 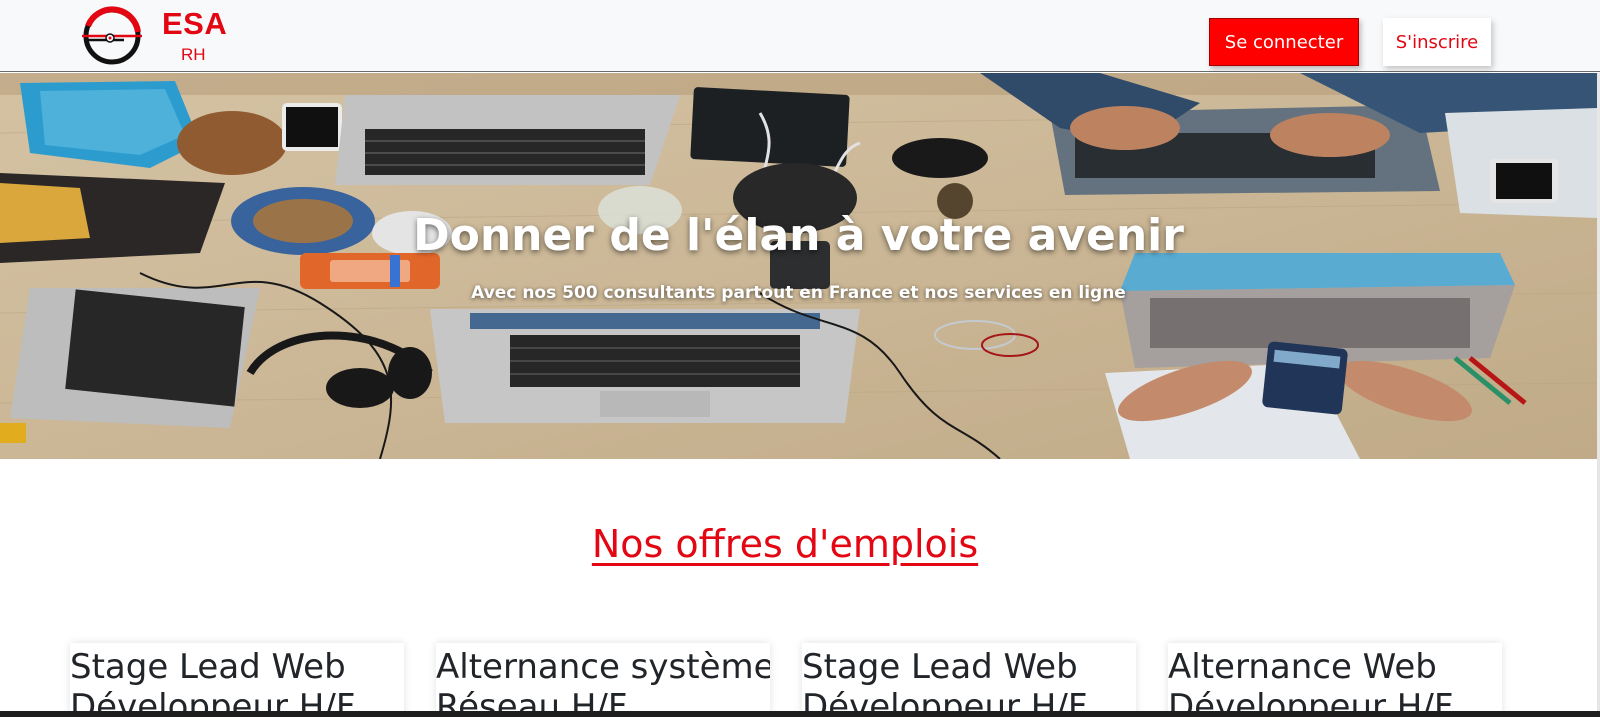 I want to click on job-card-title: Alternance système Réseau H/F, so click(x=603, y=682).